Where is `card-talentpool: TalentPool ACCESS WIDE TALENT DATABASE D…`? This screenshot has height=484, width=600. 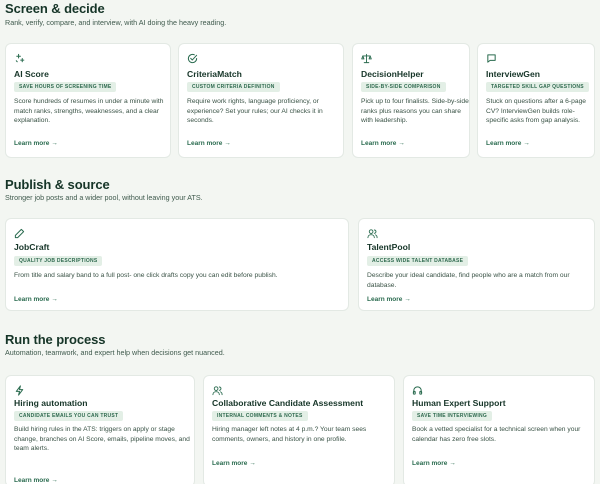
card-talentpool: TalentPool ACCESS WIDE TALENT DATABASE D… is located at coordinates (476, 264).